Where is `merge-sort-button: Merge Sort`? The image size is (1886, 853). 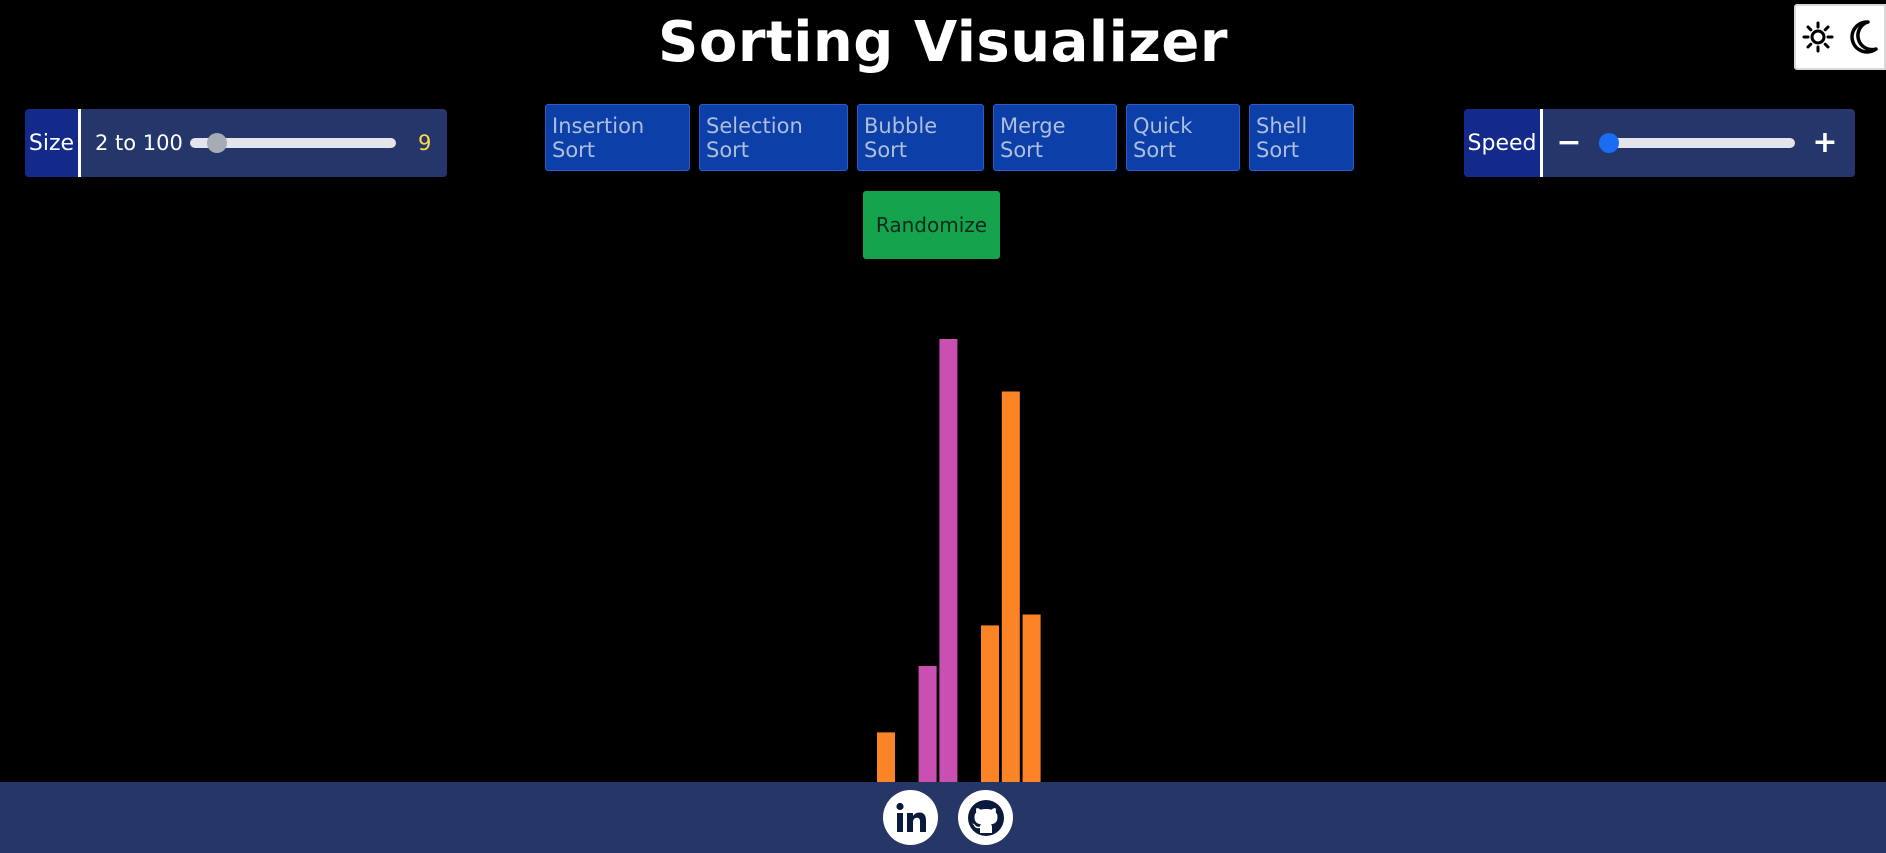
merge-sort-button: Merge Sort is located at coordinates (1055, 137).